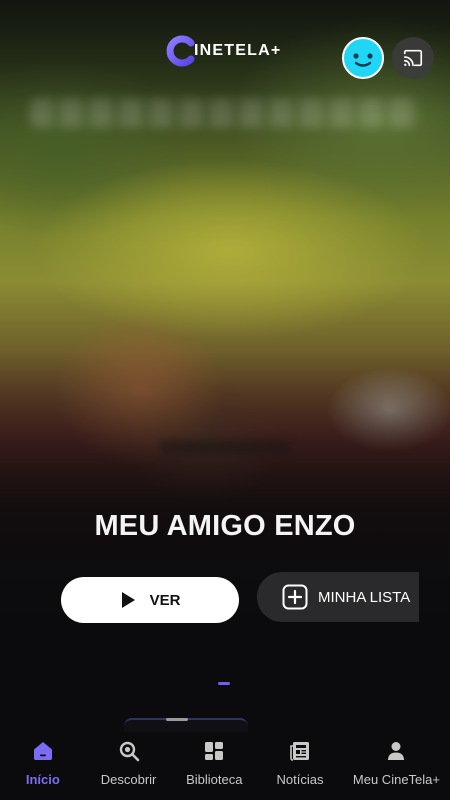 Image resolution: width=450 pixels, height=800 pixels. I want to click on person-icon, so click(396, 751).